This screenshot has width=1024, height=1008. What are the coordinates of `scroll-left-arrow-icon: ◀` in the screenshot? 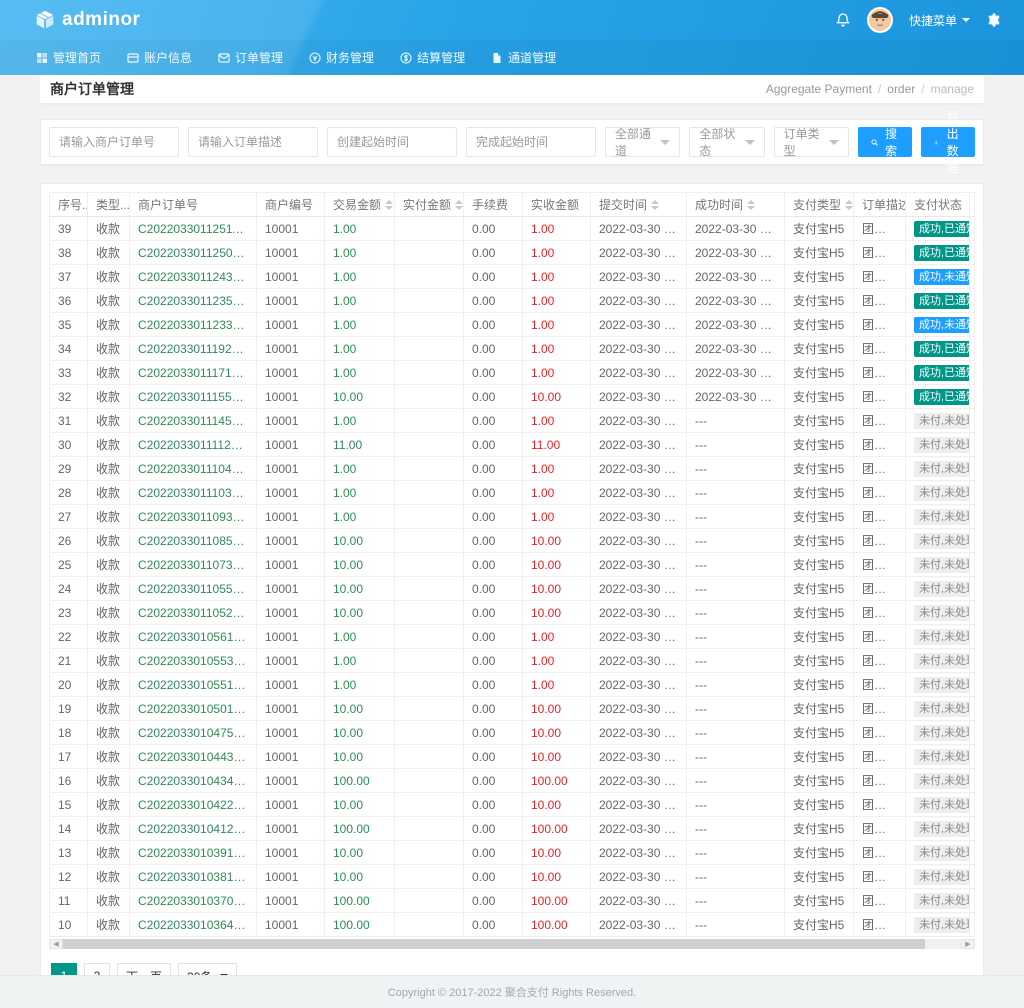 It's located at (56, 944).